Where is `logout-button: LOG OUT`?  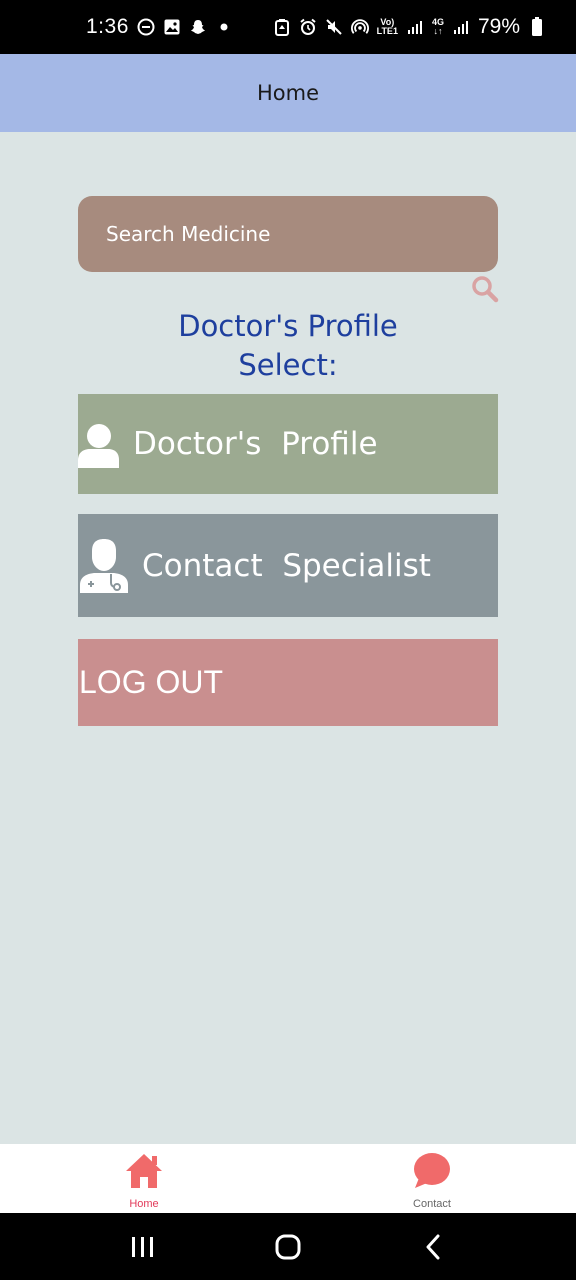
logout-button: LOG OUT is located at coordinates (288, 682).